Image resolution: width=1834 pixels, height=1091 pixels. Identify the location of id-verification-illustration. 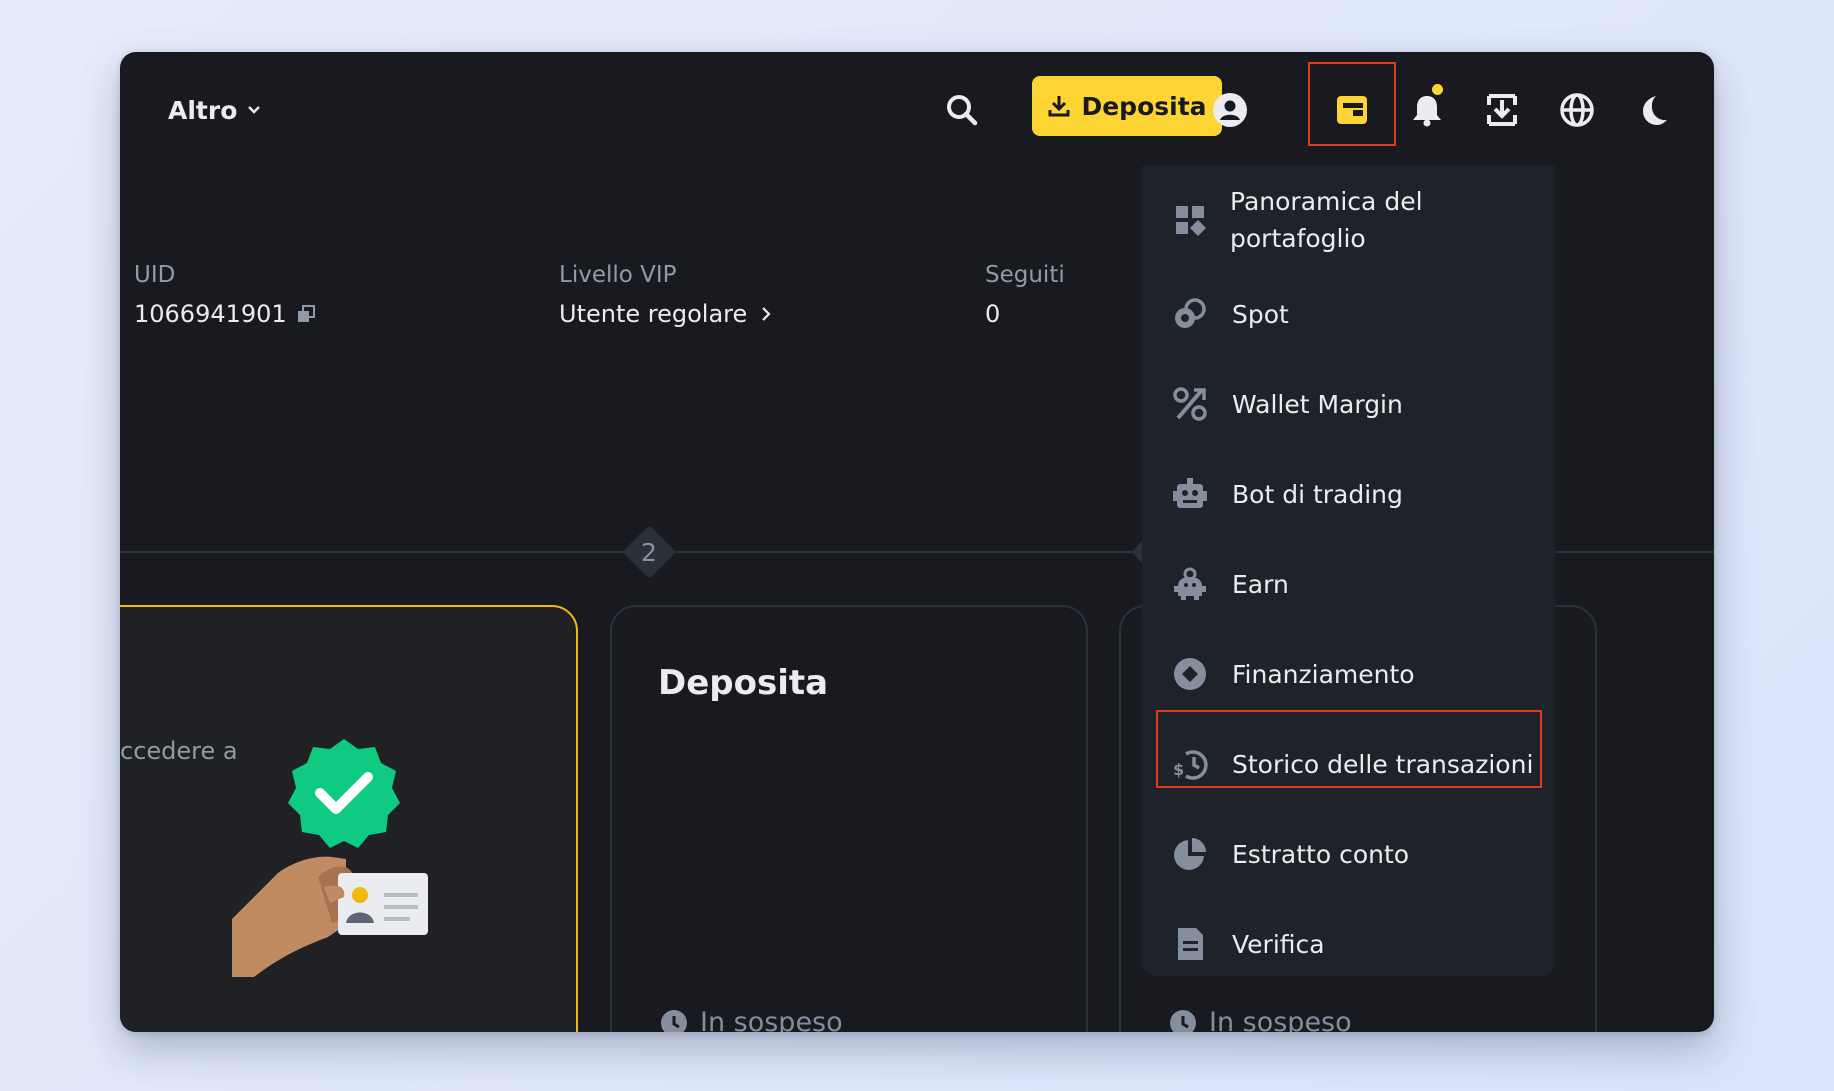
(330, 858).